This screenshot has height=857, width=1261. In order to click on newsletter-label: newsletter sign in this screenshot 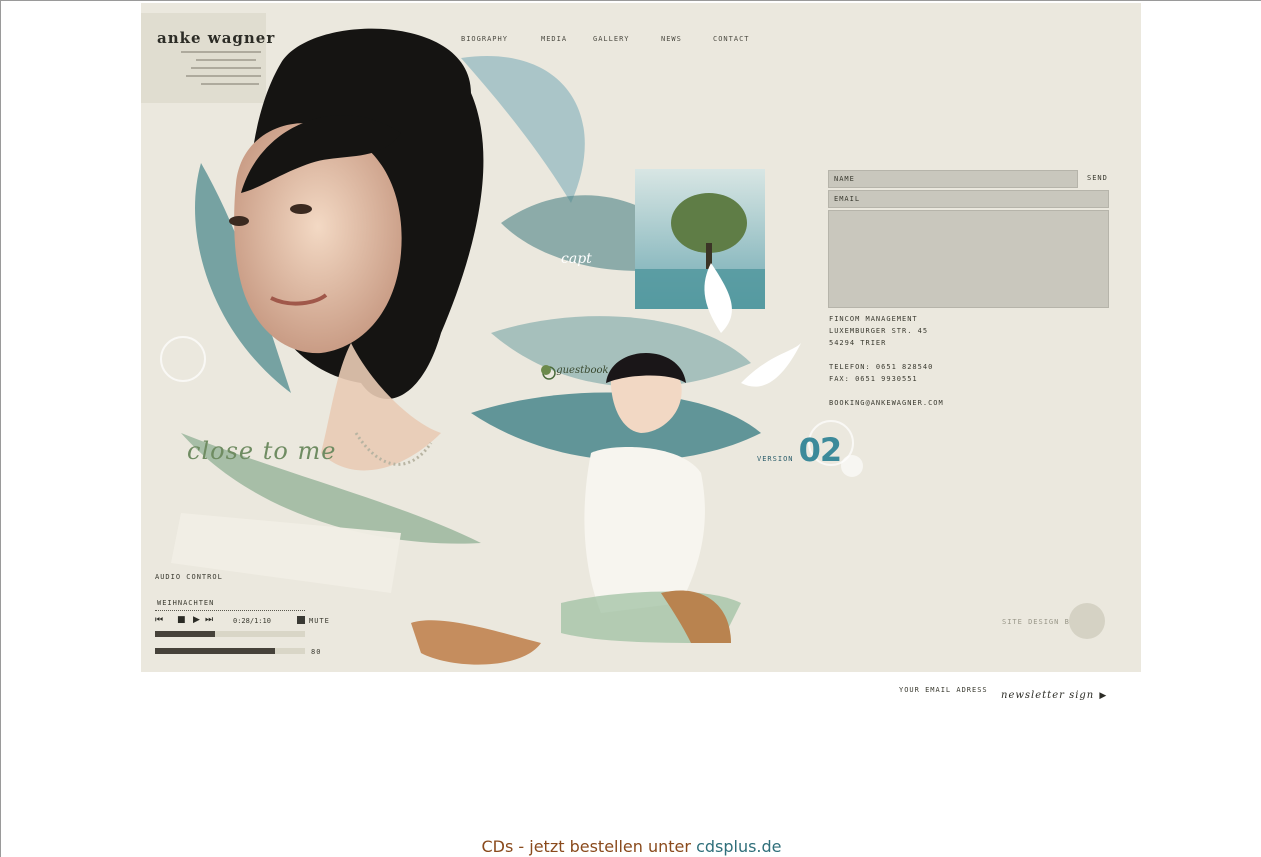, I will do `click(1048, 695)`.